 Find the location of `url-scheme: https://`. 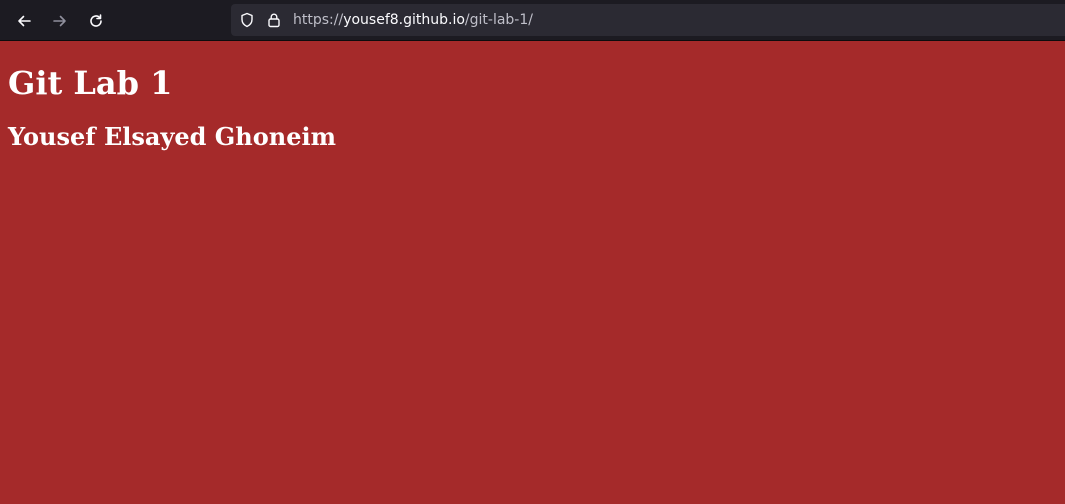

url-scheme: https:// is located at coordinates (318, 20).